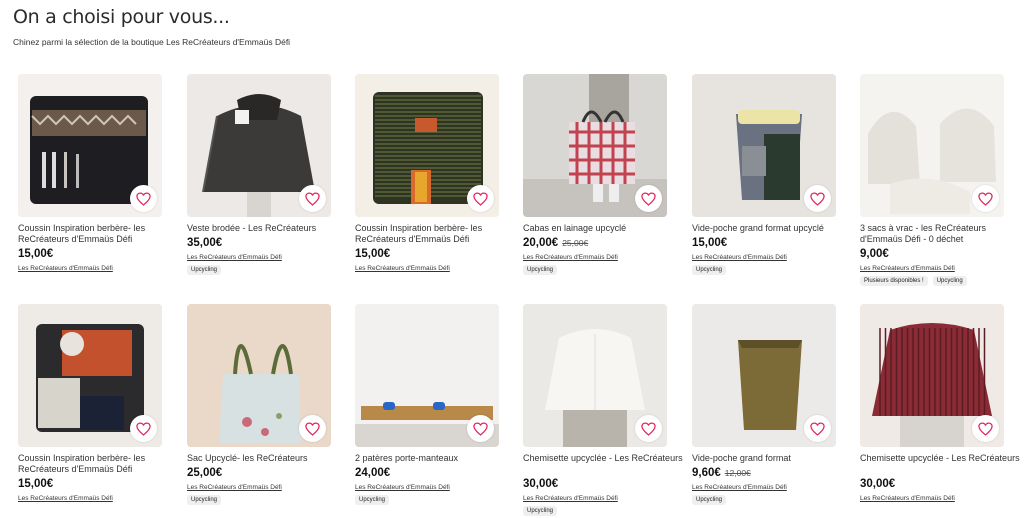  What do you see at coordinates (575, 243) in the screenshot?
I see `old-price: 25,00€` at bounding box center [575, 243].